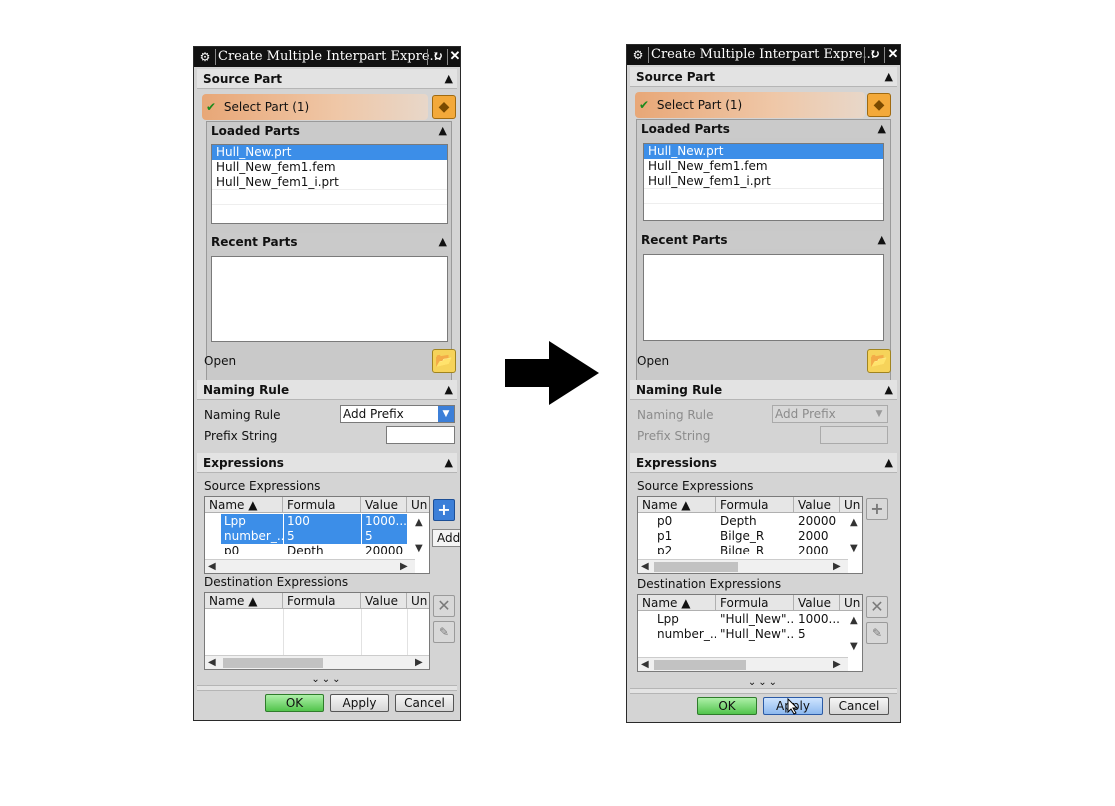 Image resolution: width=1115 pixels, height=806 pixels. I want to click on apply-button: Apply, so click(359, 703).